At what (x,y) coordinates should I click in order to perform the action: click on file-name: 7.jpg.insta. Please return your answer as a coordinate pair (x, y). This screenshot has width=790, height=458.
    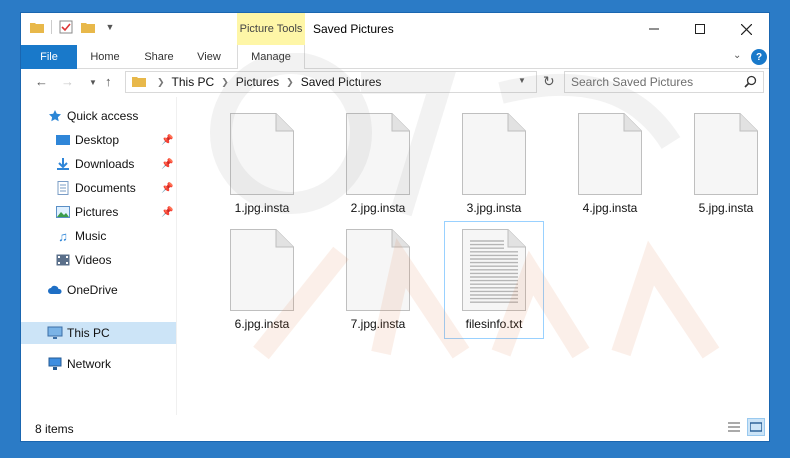
    Looking at the image, I should click on (378, 324).